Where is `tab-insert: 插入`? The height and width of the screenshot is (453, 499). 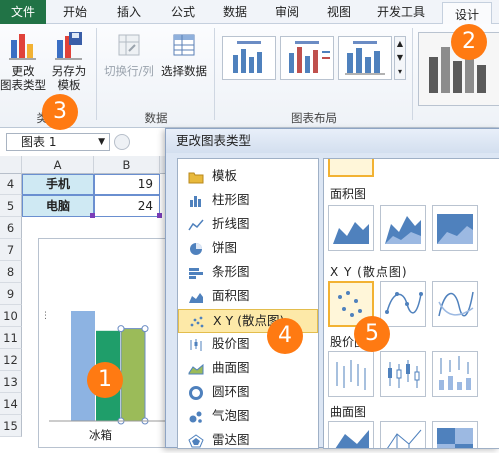
tab-insert: 插入 is located at coordinates (129, 12).